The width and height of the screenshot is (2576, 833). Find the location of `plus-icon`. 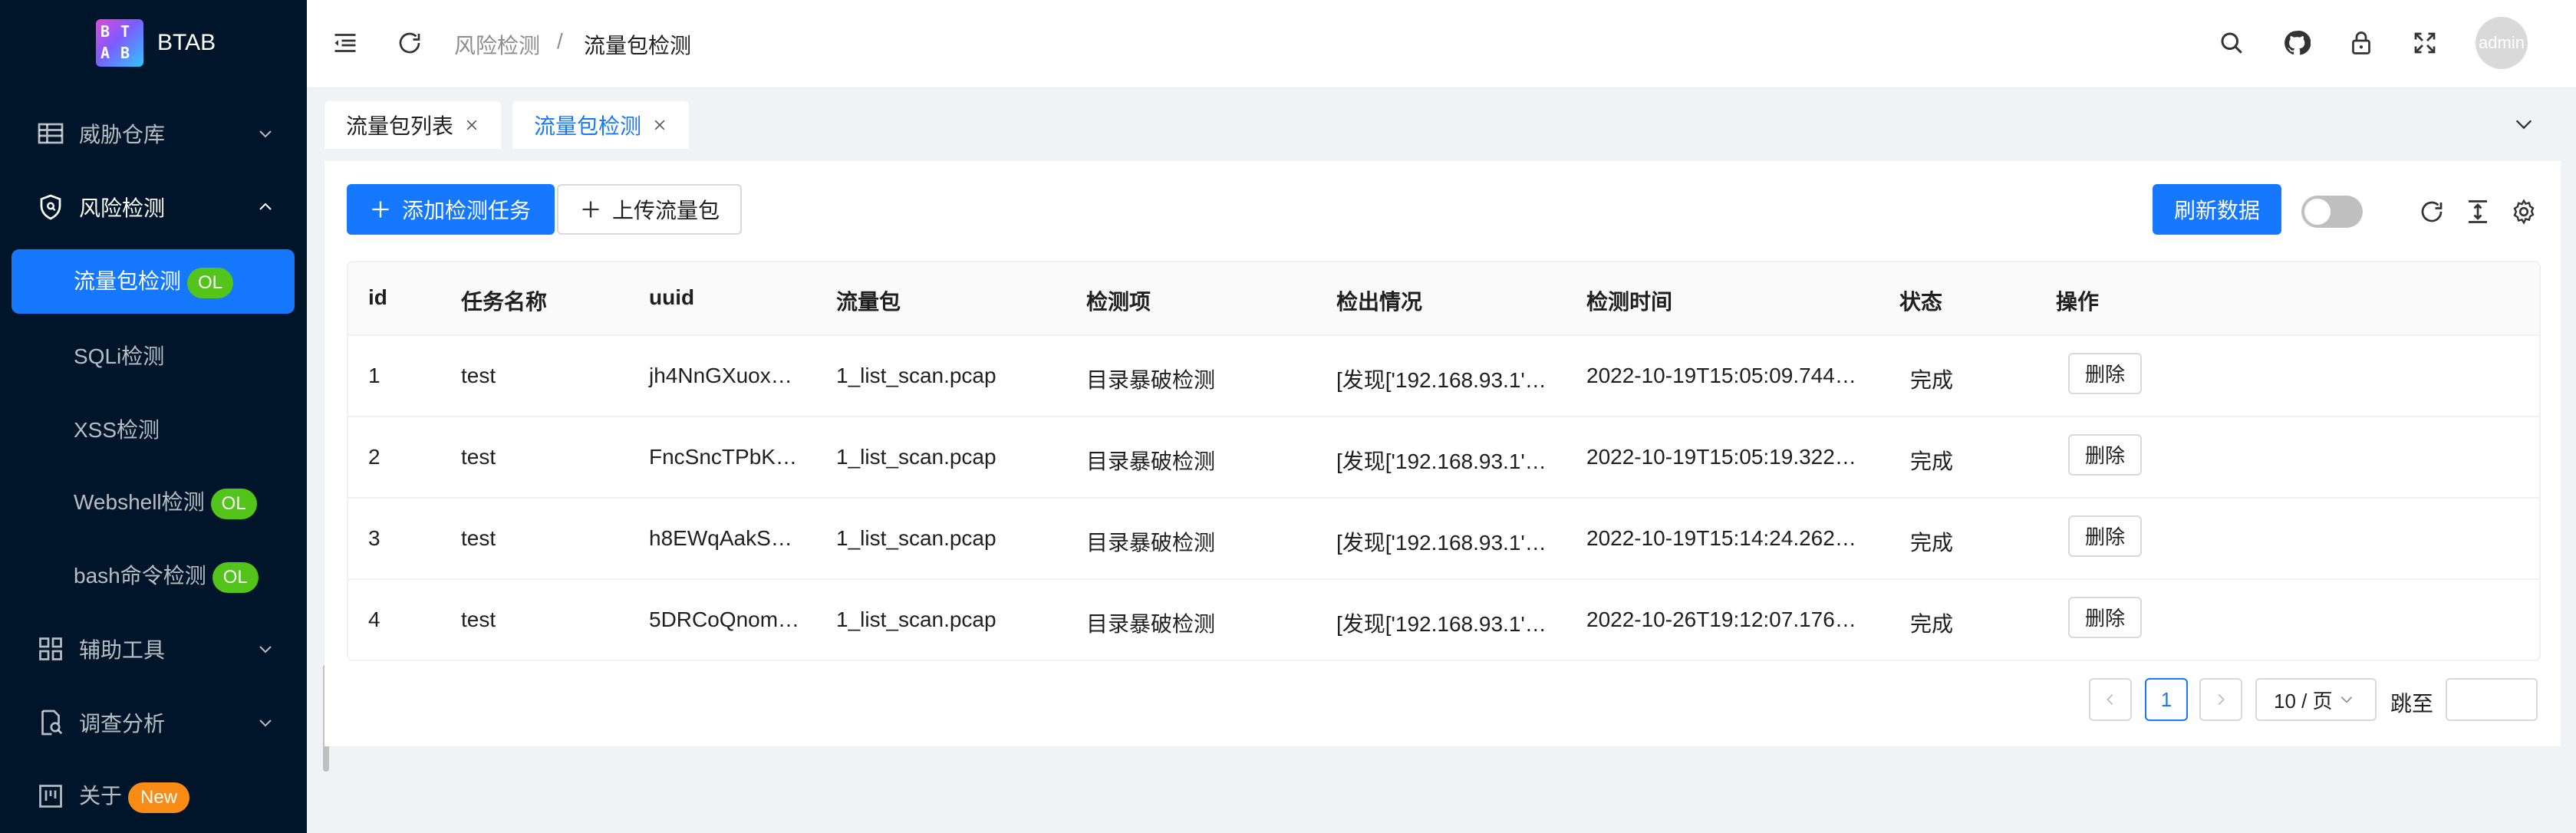

plus-icon is located at coordinates (380, 210).